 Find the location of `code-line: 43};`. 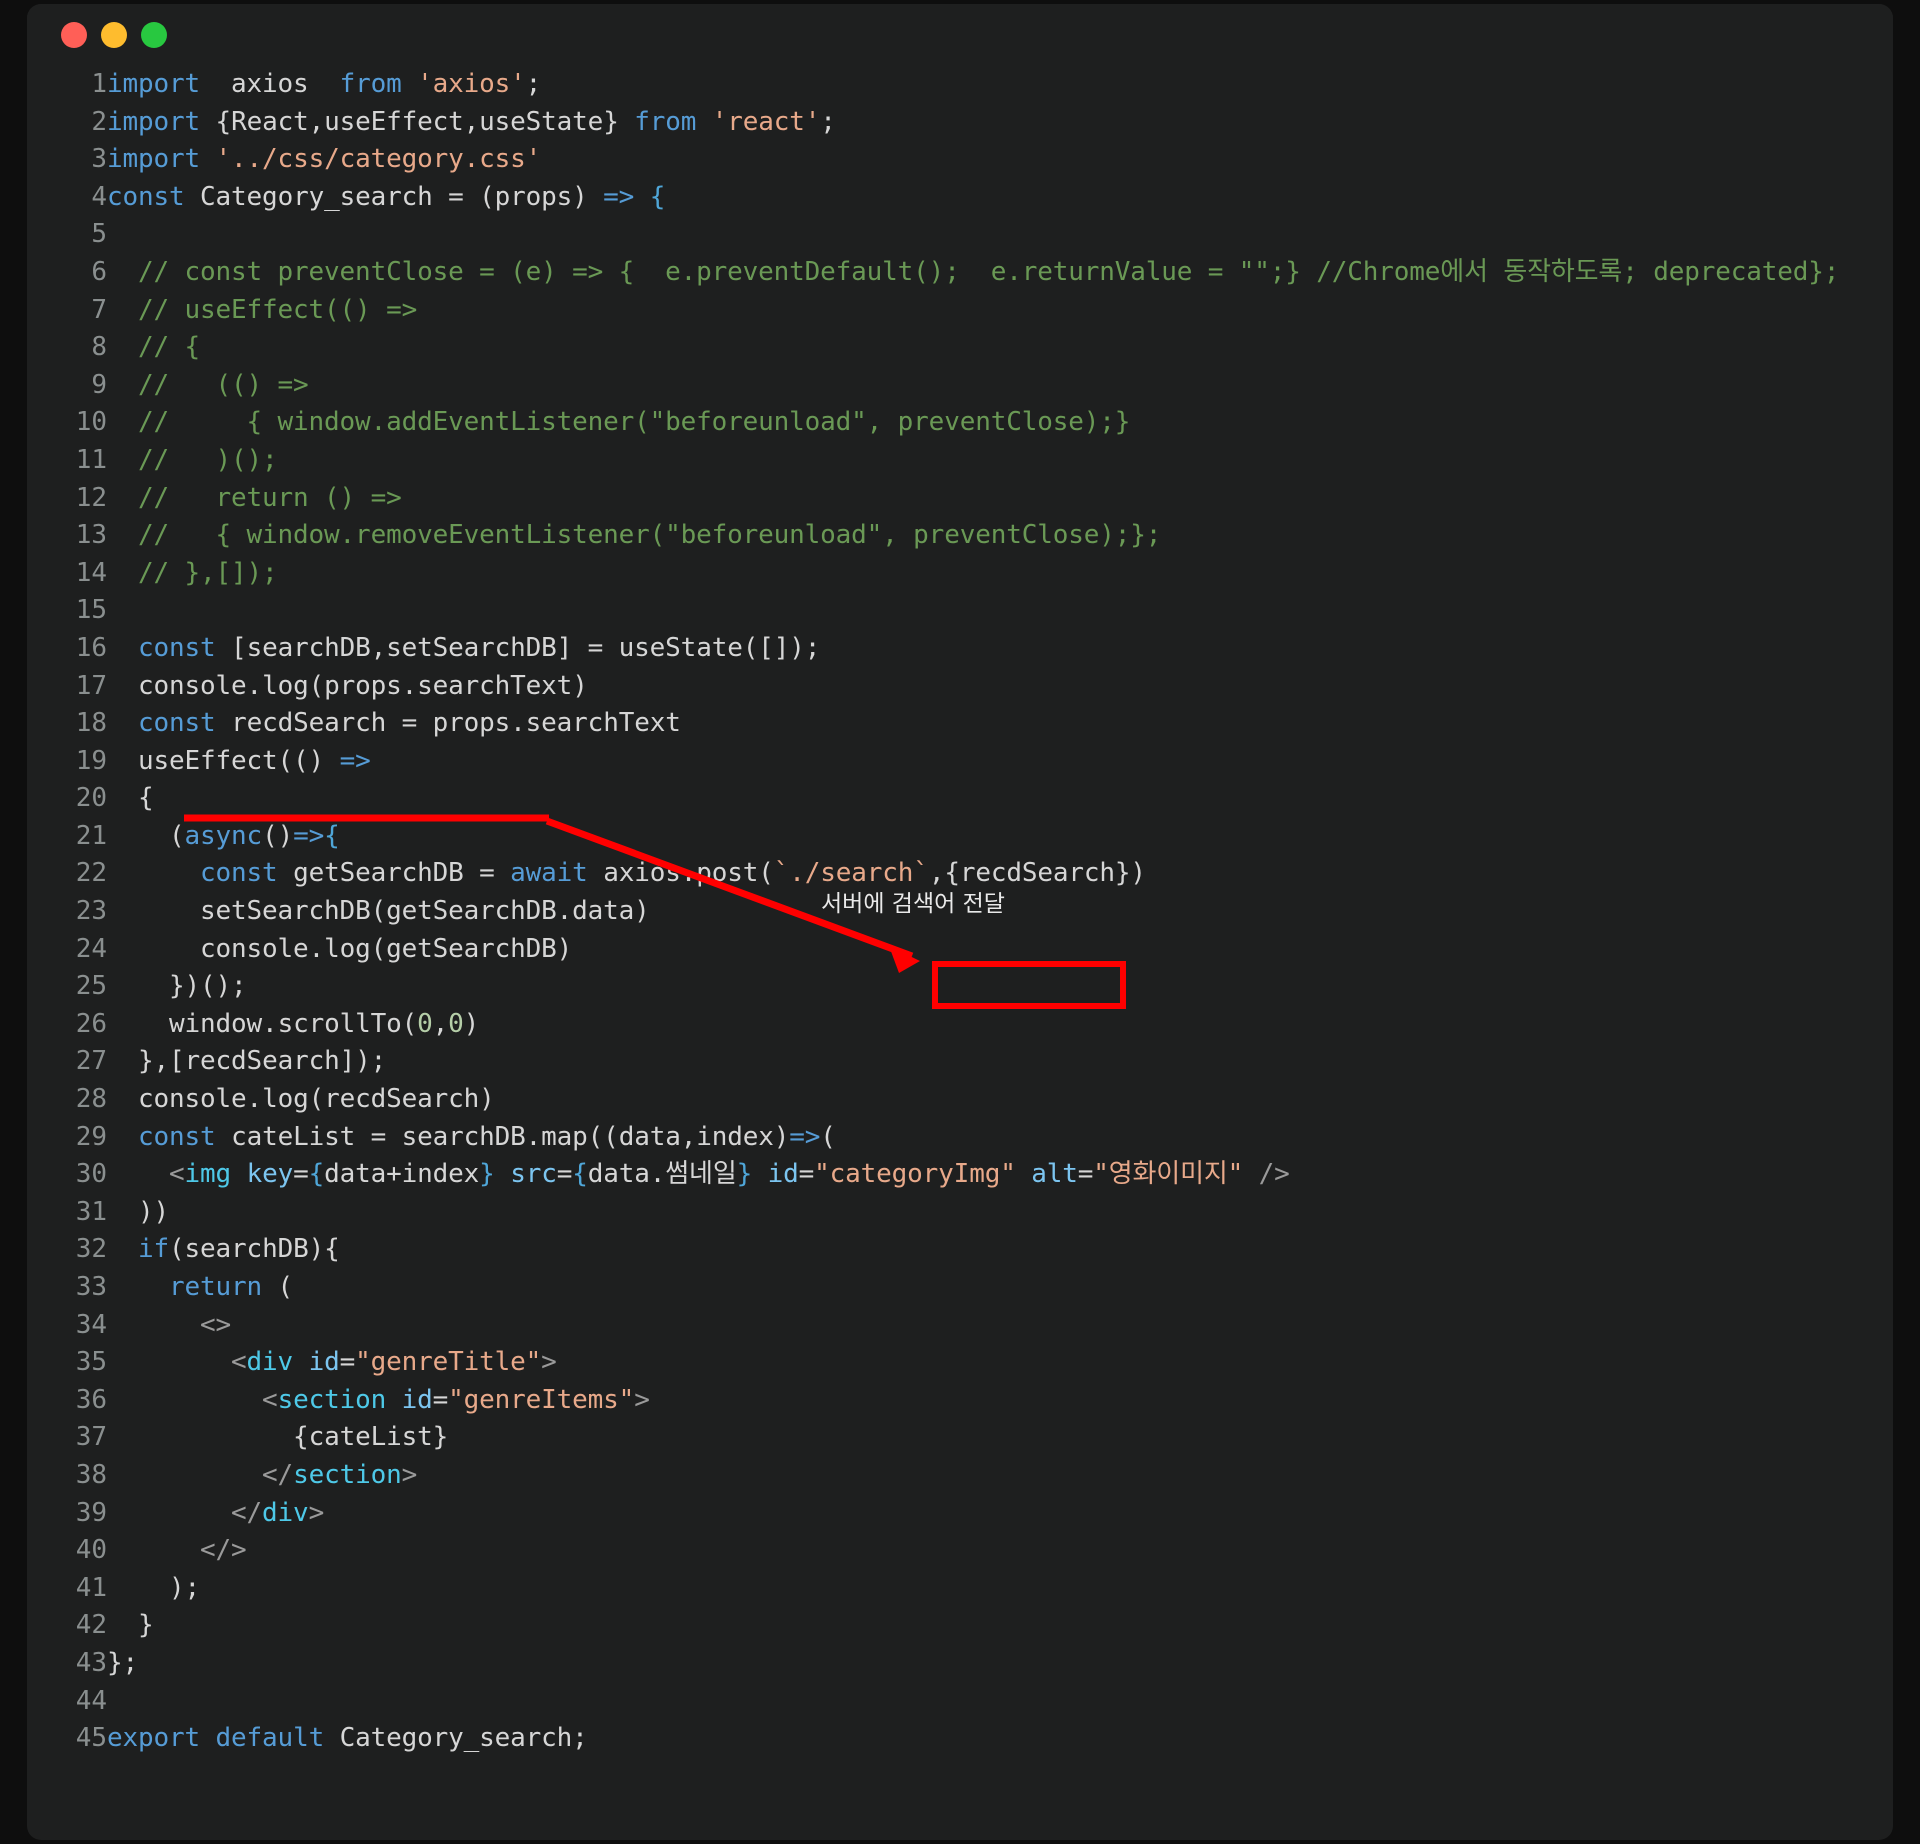

code-line: 43}; is located at coordinates (960, 1664).